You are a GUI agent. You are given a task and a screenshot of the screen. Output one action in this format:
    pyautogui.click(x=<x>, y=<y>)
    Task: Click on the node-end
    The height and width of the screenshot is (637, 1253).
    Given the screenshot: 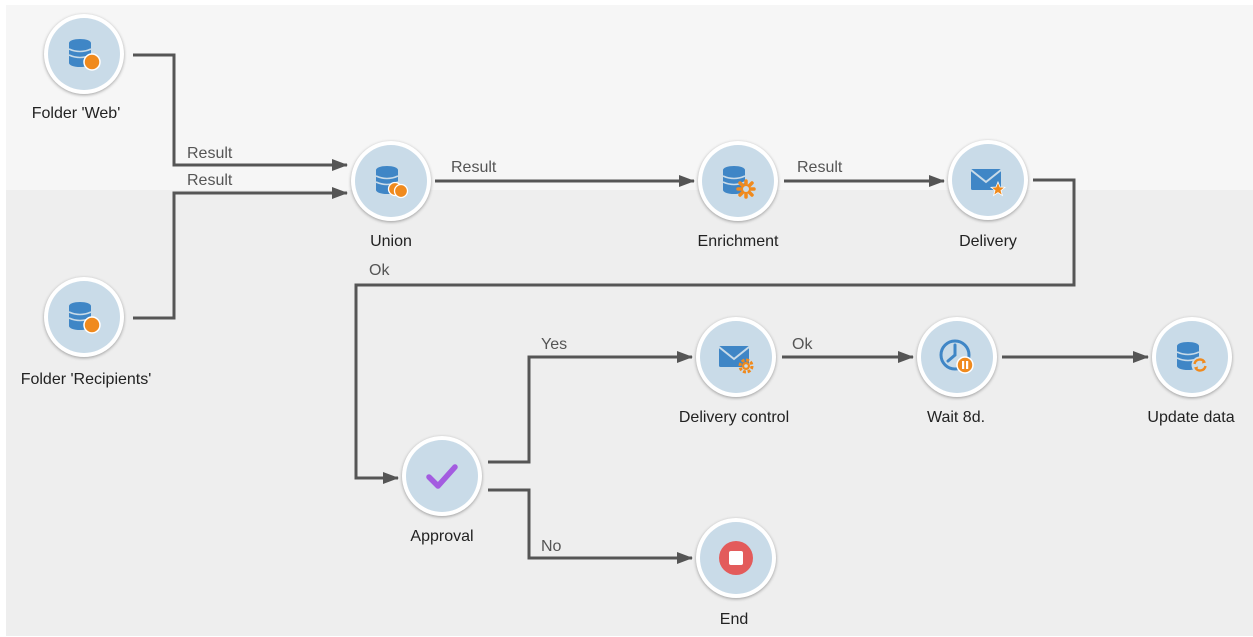 What is the action you would take?
    pyautogui.click(x=736, y=558)
    